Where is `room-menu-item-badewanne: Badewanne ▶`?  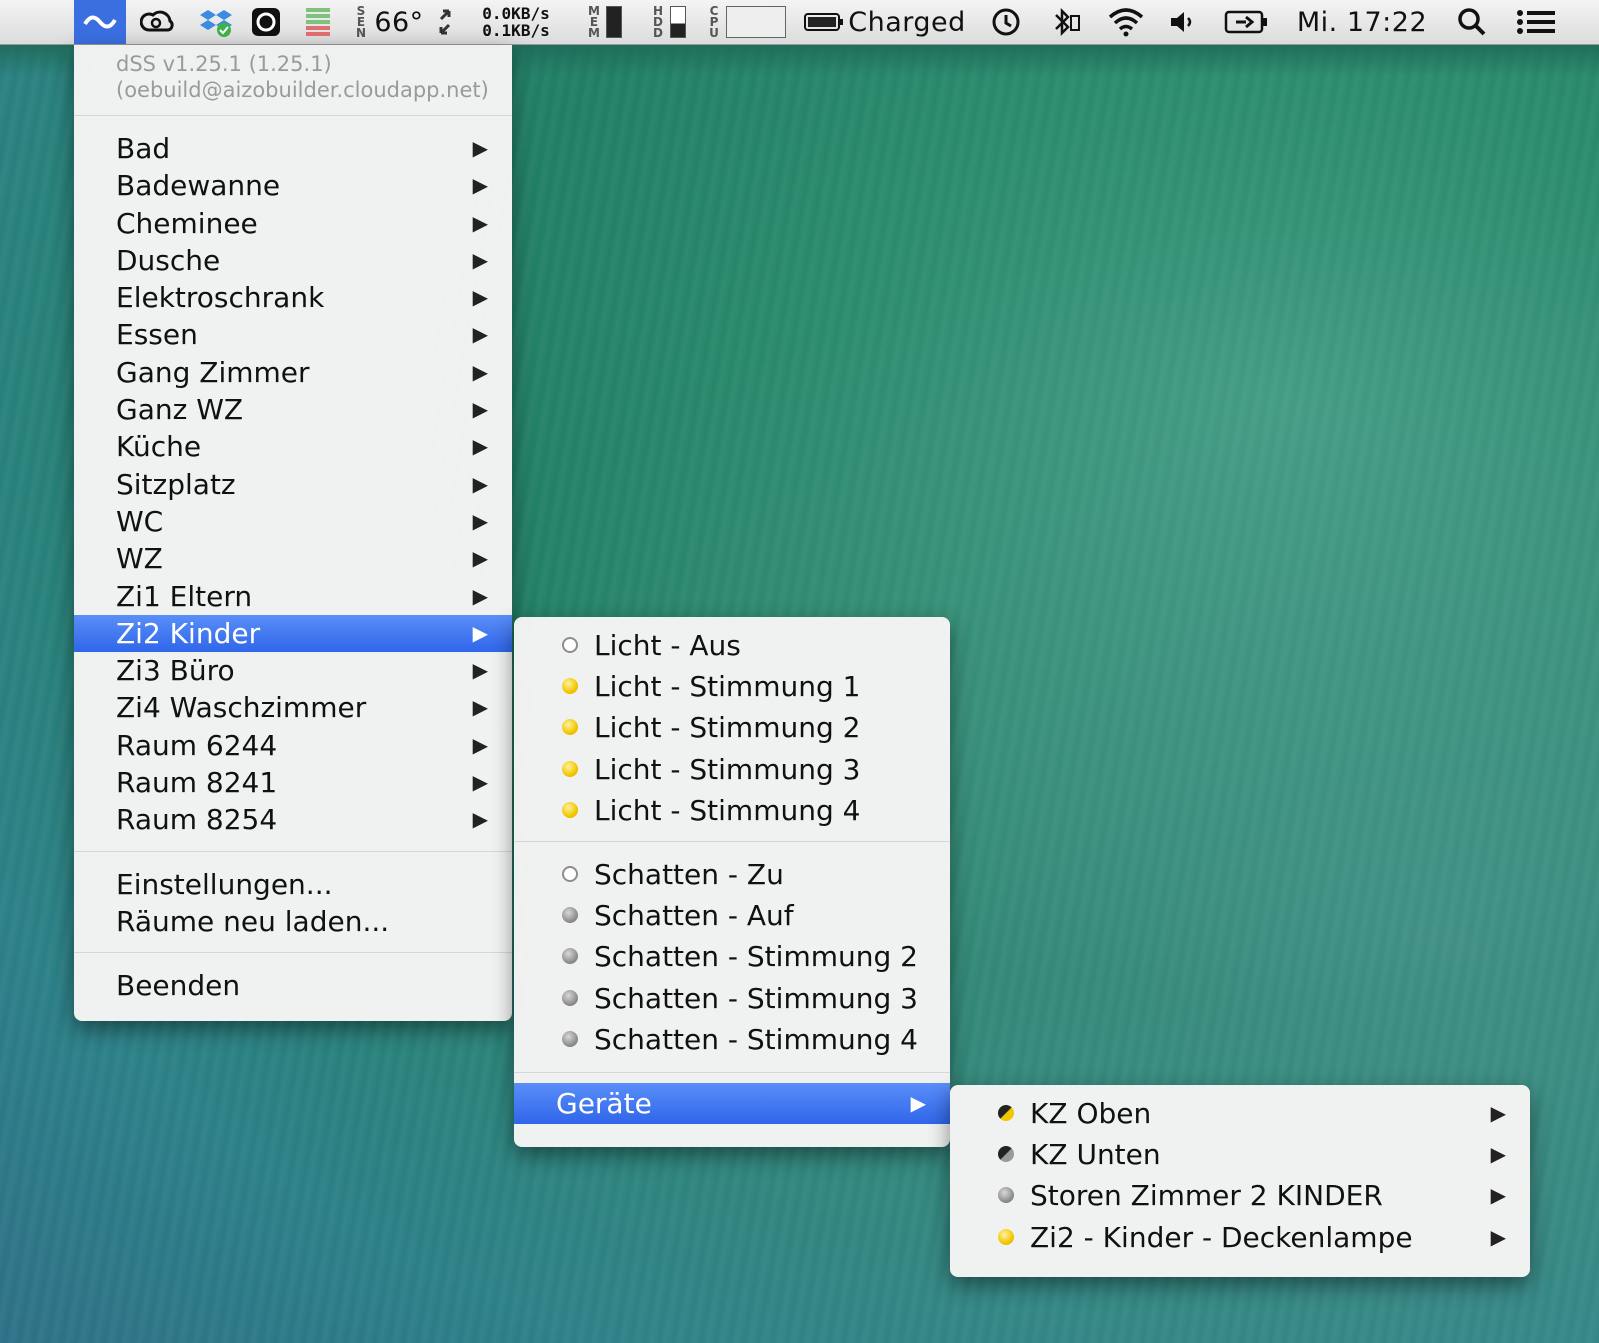
room-menu-item-badewanne: Badewanne ▶ is located at coordinates (293, 185).